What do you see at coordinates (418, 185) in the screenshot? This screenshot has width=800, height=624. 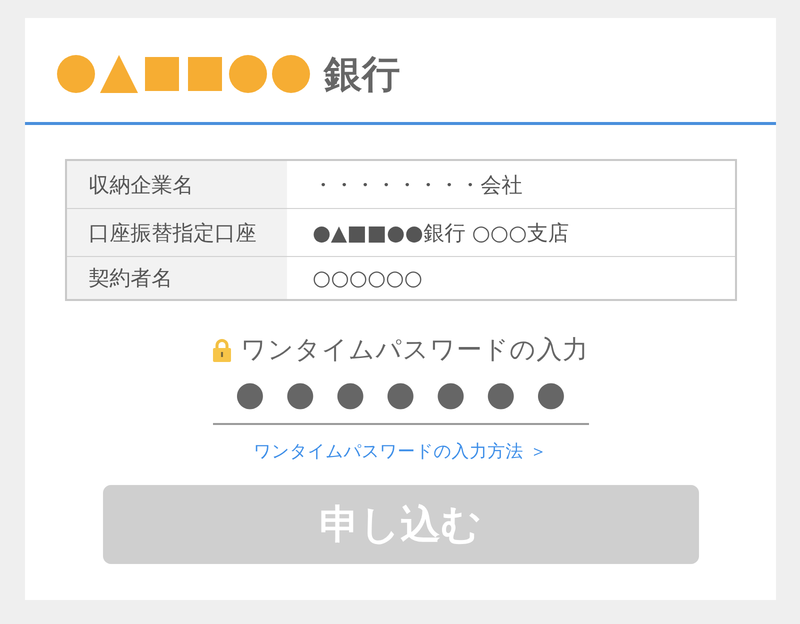 I see `value-cell-text: ・・・・・・・・会社` at bounding box center [418, 185].